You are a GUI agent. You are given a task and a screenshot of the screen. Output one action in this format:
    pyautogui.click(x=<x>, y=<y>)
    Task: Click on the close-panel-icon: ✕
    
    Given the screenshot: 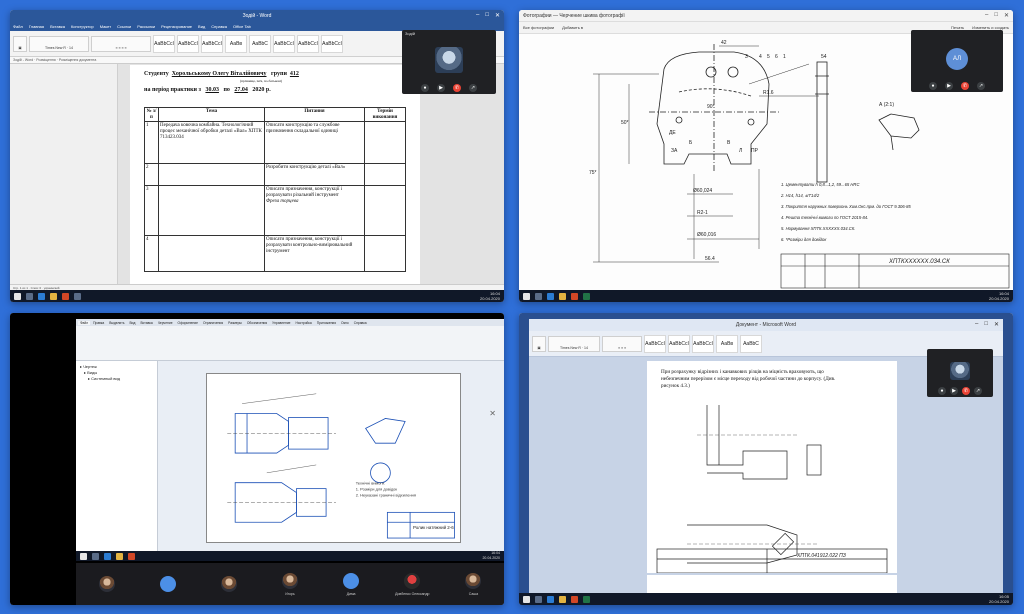 What is the action you would take?
    pyautogui.click(x=492, y=413)
    